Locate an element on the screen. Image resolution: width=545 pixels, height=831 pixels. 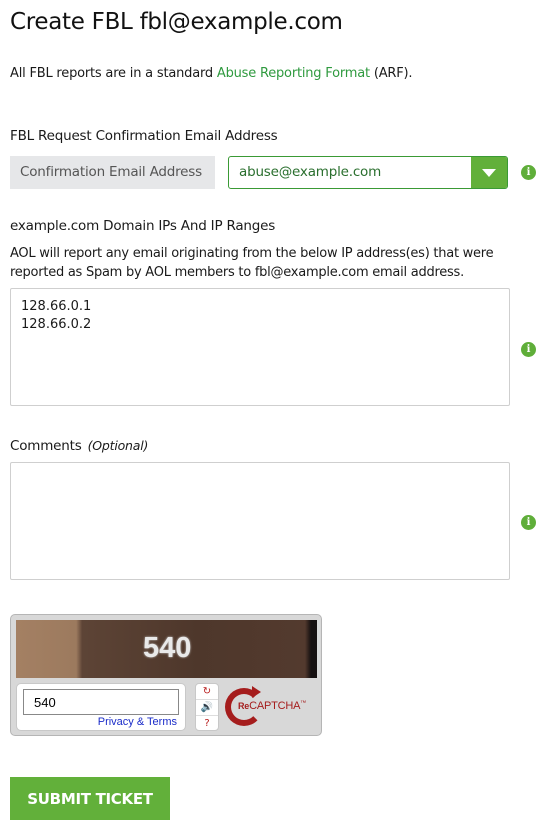
confirmation-email-value: abuse@example.com is located at coordinates (310, 172).